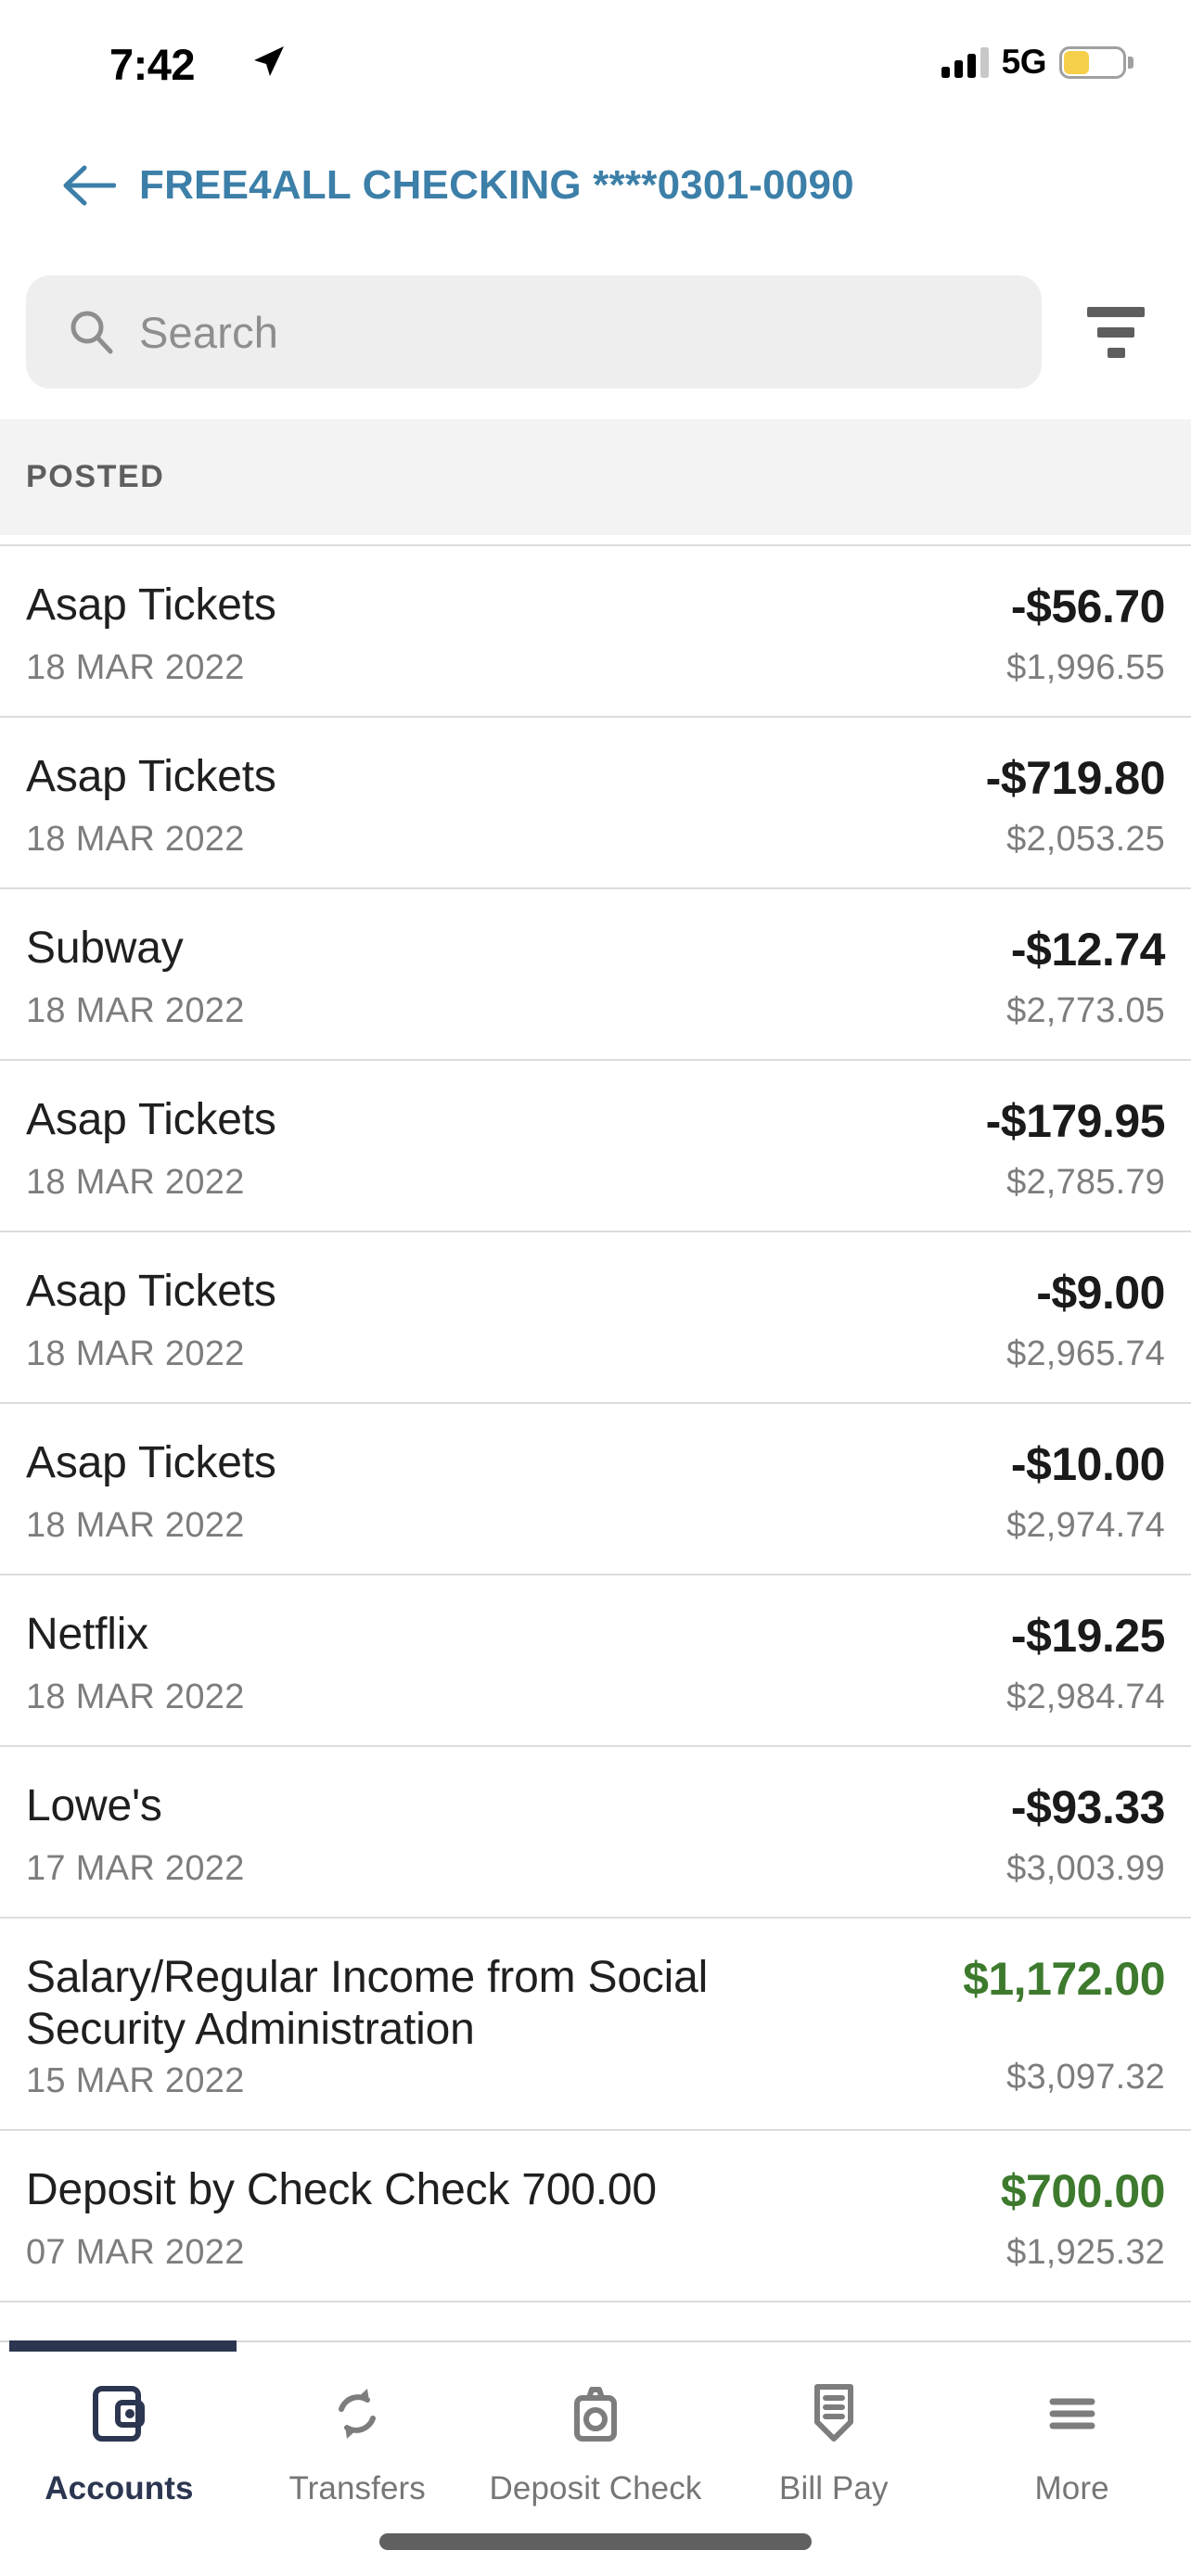 The width and height of the screenshot is (1191, 2576). I want to click on tab-bill-pay: Bill Pay, so click(833, 2424).